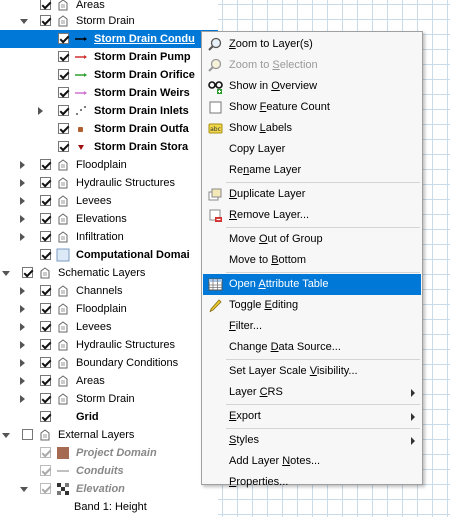 The height and width of the screenshot is (517, 450). I want to click on layer-tree-item: External Layers, so click(109, 435).